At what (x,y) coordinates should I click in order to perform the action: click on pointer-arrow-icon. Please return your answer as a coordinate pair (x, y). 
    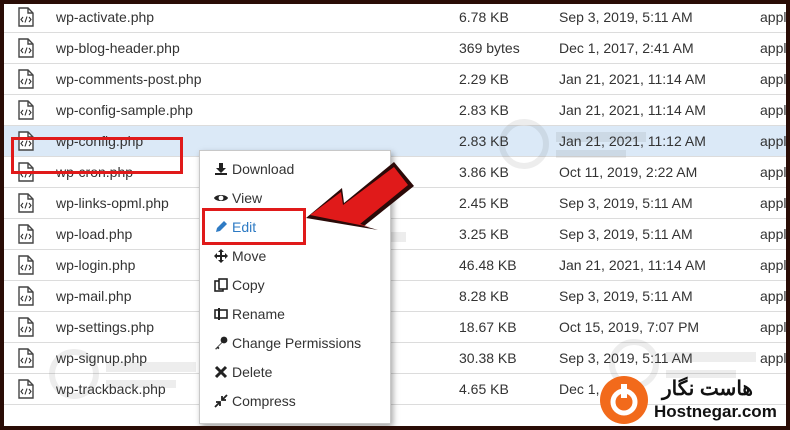
    Looking at the image, I should click on (360, 196).